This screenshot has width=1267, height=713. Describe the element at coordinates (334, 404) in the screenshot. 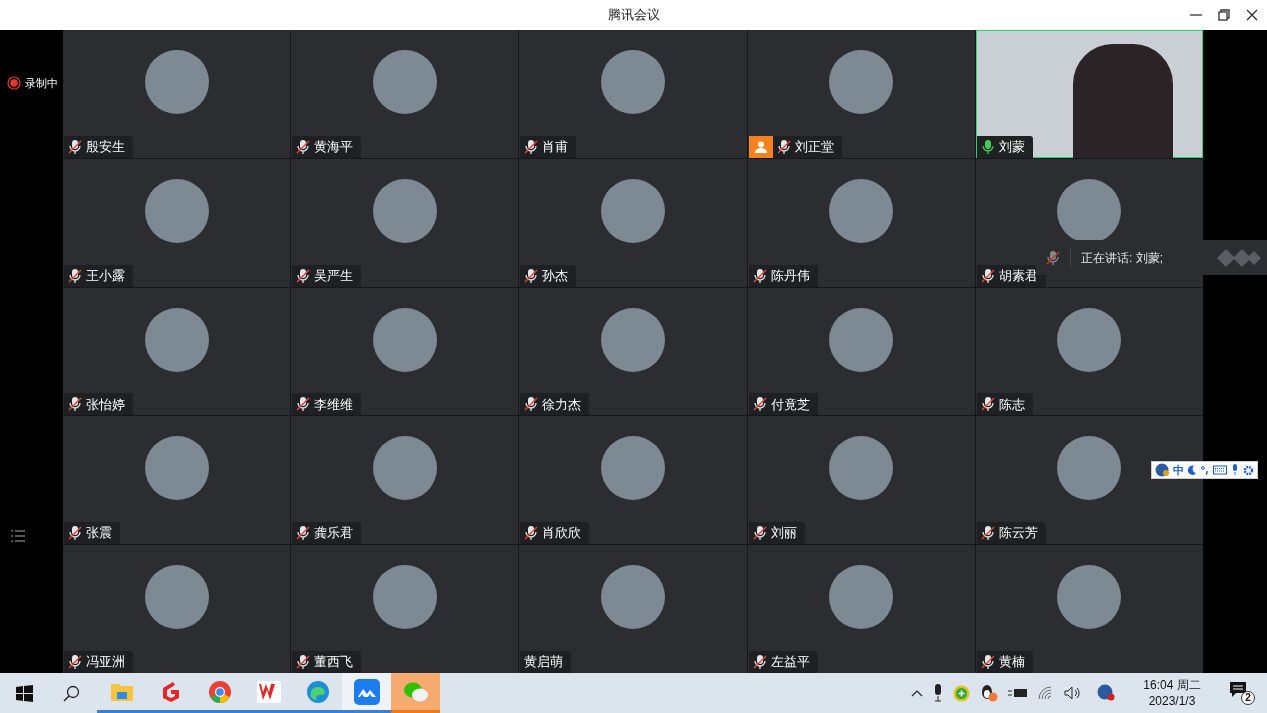

I see `participant-name: 李维维` at that location.